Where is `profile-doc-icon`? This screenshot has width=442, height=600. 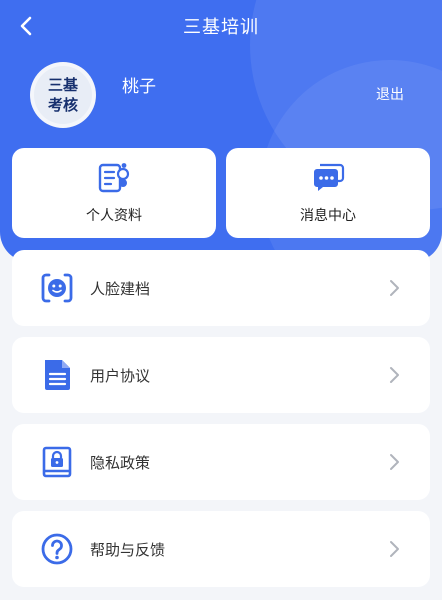
profile-doc-icon is located at coordinates (114, 178).